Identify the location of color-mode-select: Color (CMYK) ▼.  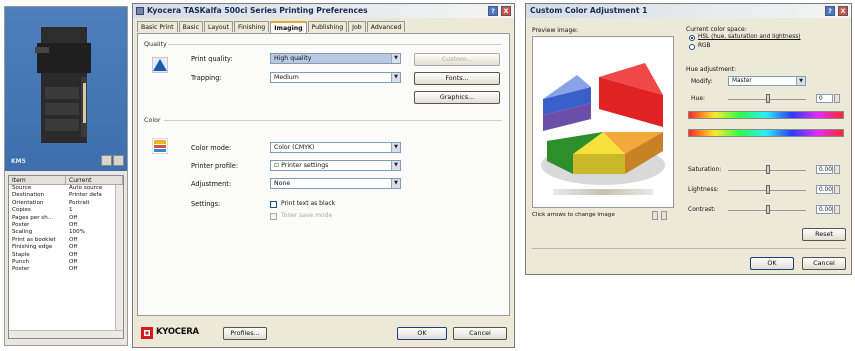
(335, 147).